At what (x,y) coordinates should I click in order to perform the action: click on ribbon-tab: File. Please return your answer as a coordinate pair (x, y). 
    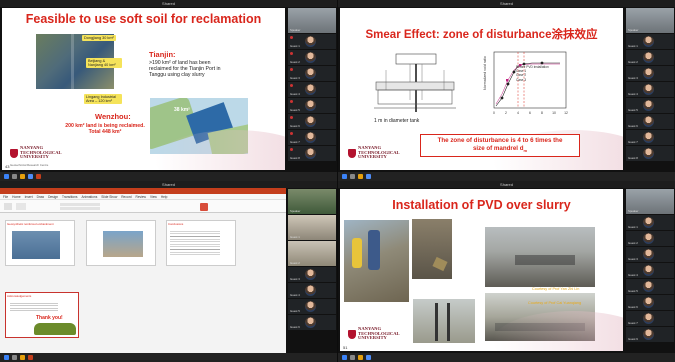
    Looking at the image, I should click on (5, 196).